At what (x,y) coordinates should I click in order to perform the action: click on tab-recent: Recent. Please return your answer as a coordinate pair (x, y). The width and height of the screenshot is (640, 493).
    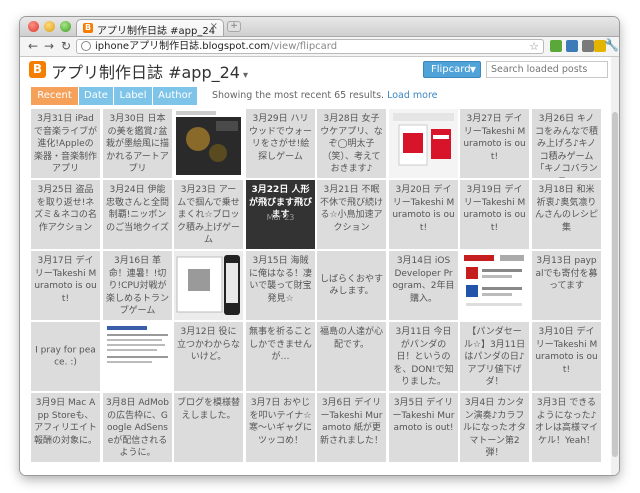
    Looking at the image, I should click on (55, 96).